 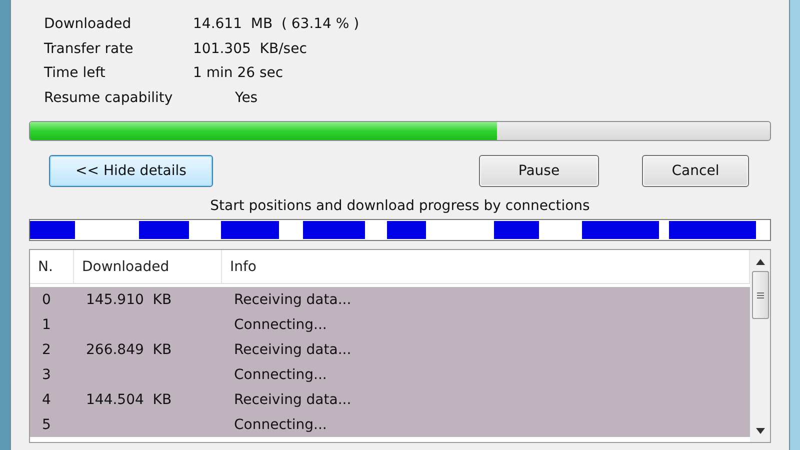 What do you see at coordinates (129, 300) in the screenshot?
I see `table-cell-text: 145.910 KB` at bounding box center [129, 300].